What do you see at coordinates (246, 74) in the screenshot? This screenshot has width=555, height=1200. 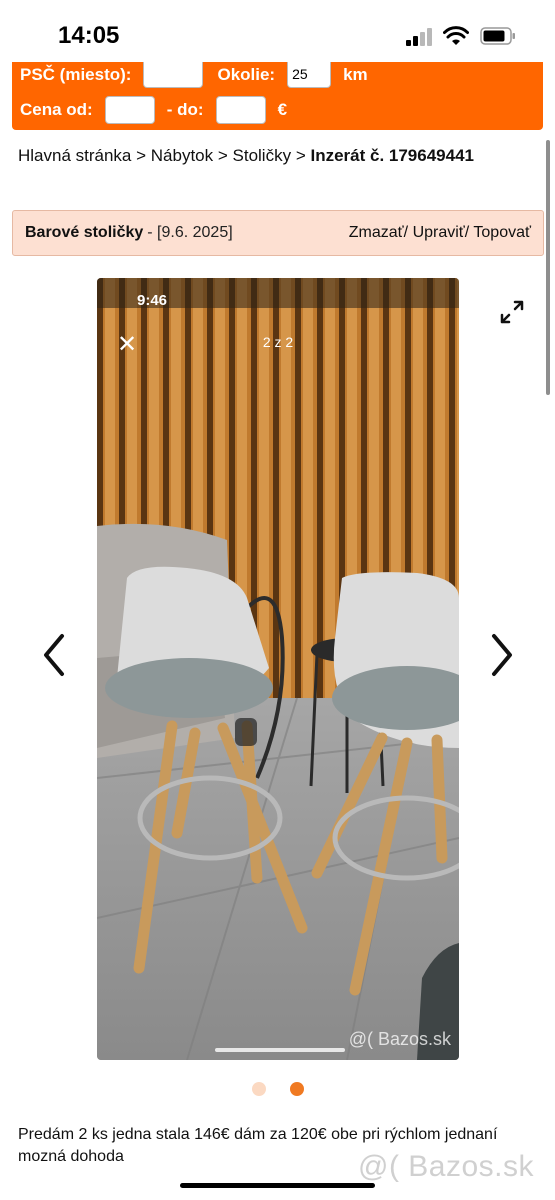 I see `okolie-label: Okolie:` at bounding box center [246, 74].